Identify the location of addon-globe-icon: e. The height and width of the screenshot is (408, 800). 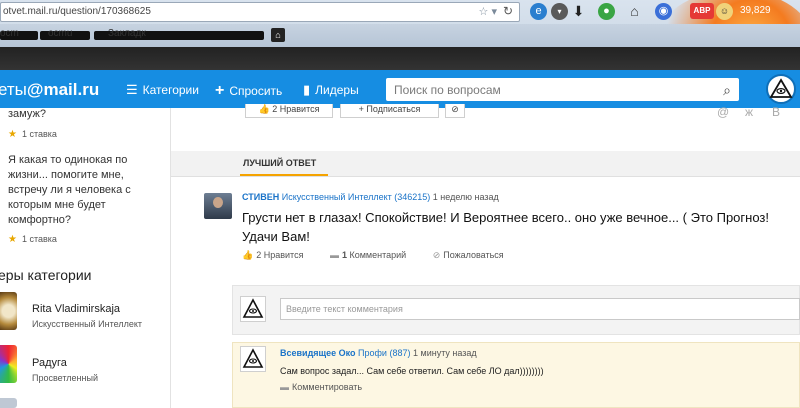
(538, 11).